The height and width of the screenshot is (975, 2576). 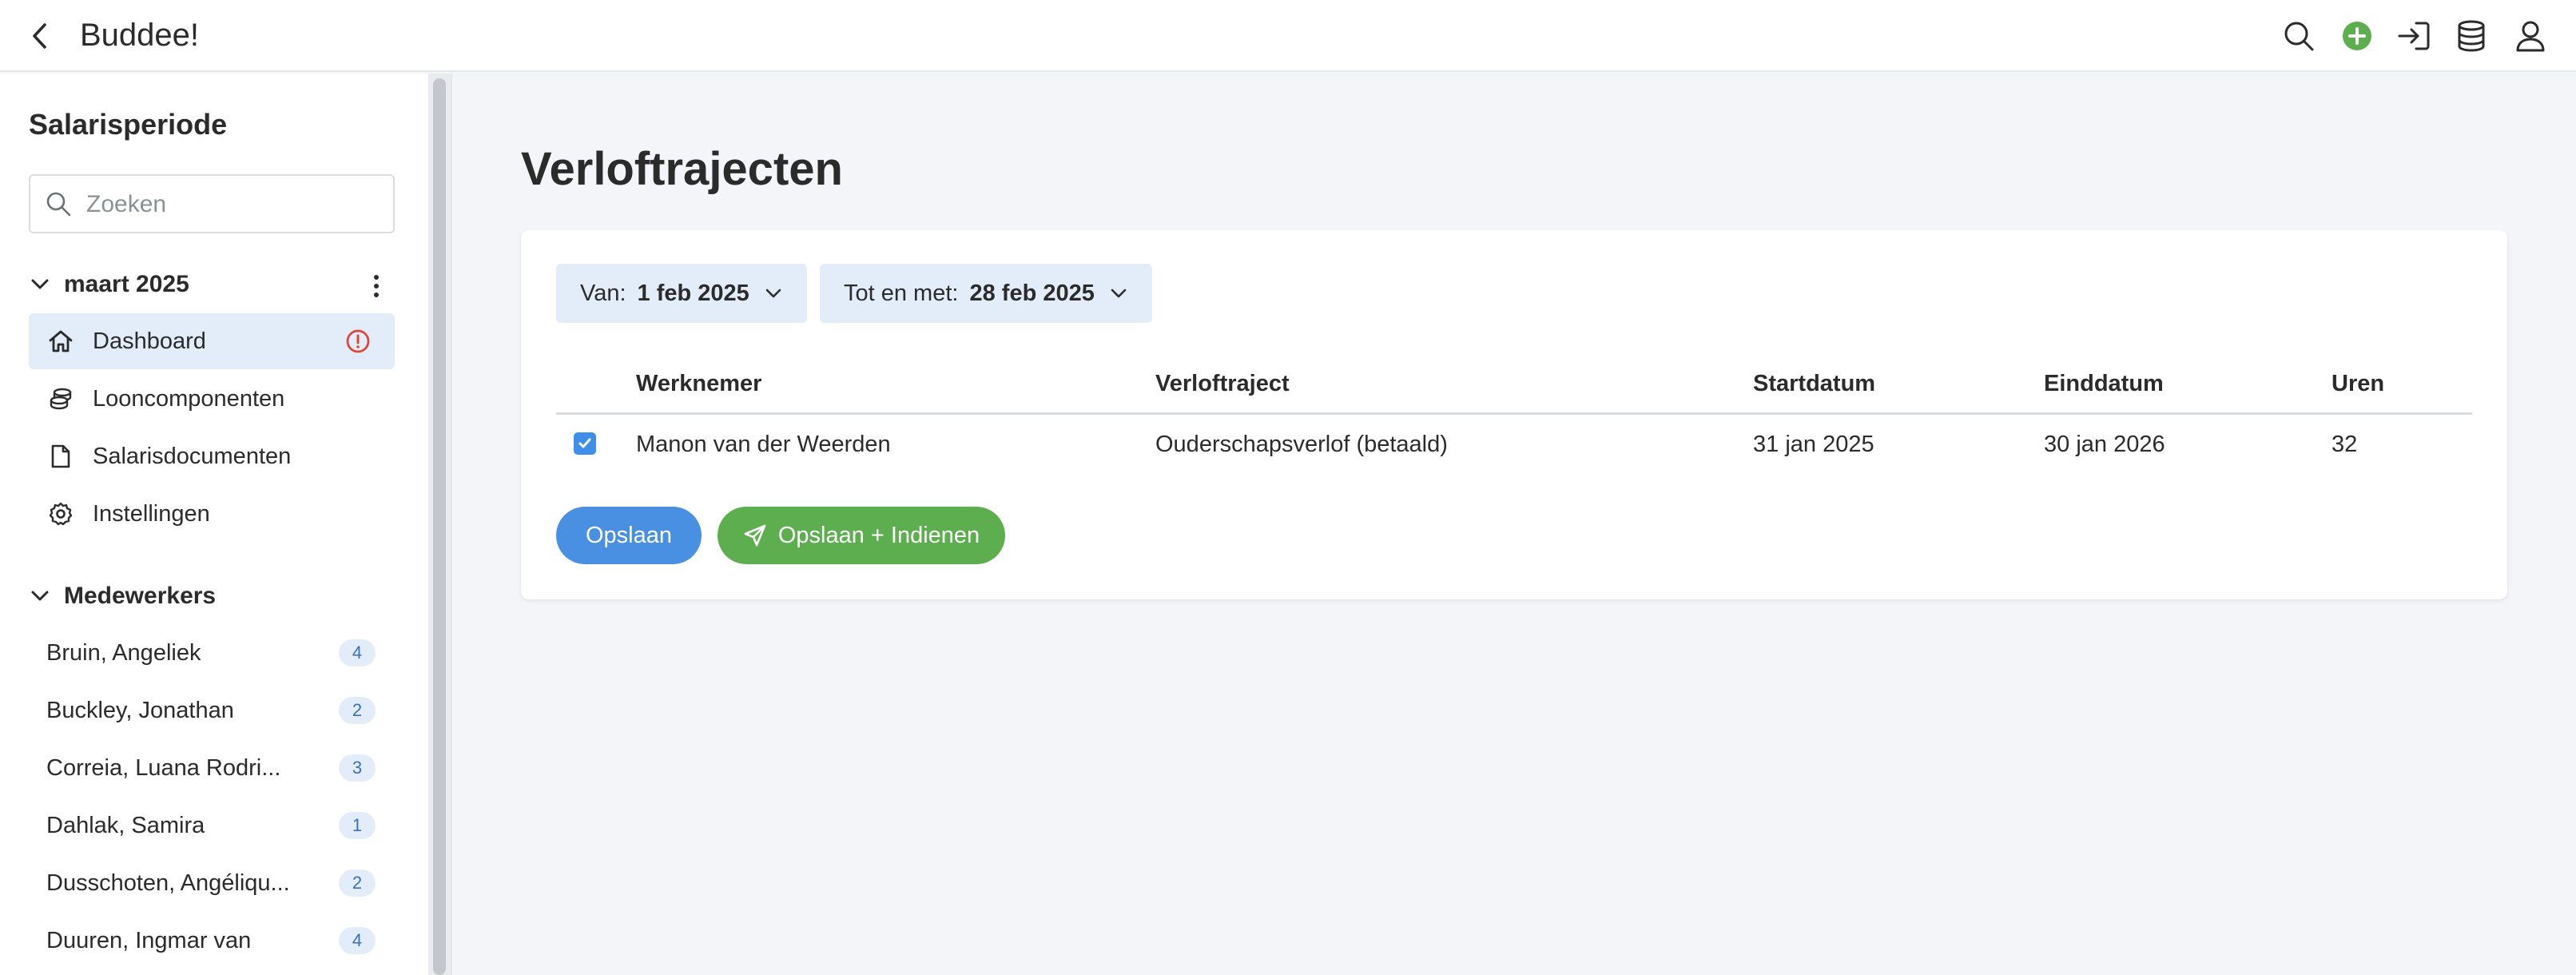 I want to click on count-badge: 3, so click(x=357, y=768).